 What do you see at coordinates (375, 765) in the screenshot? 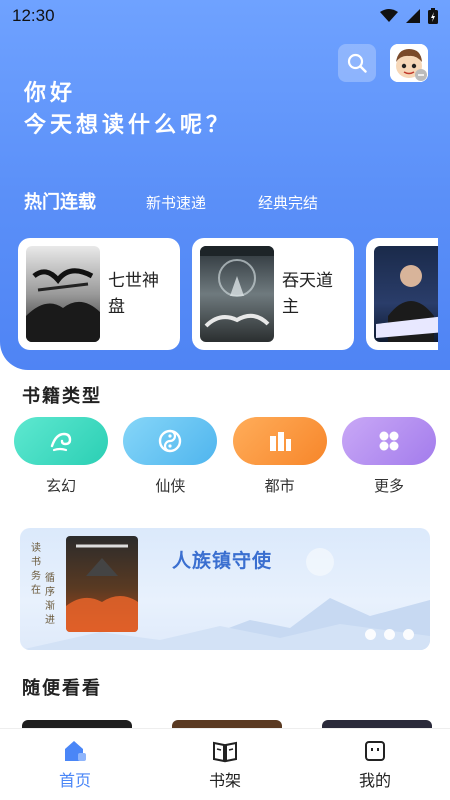
I see `nav-profile: 我的` at bounding box center [375, 765].